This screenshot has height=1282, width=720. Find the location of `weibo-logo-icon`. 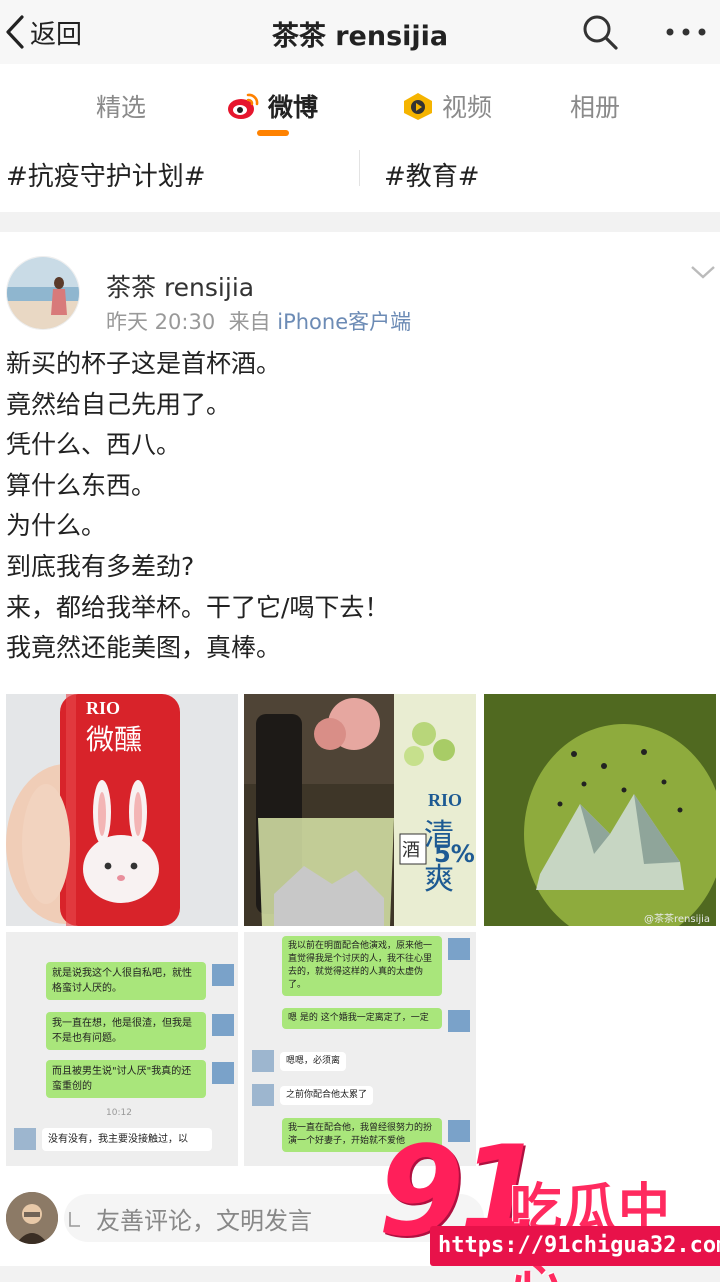

weibo-logo-icon is located at coordinates (243, 106).